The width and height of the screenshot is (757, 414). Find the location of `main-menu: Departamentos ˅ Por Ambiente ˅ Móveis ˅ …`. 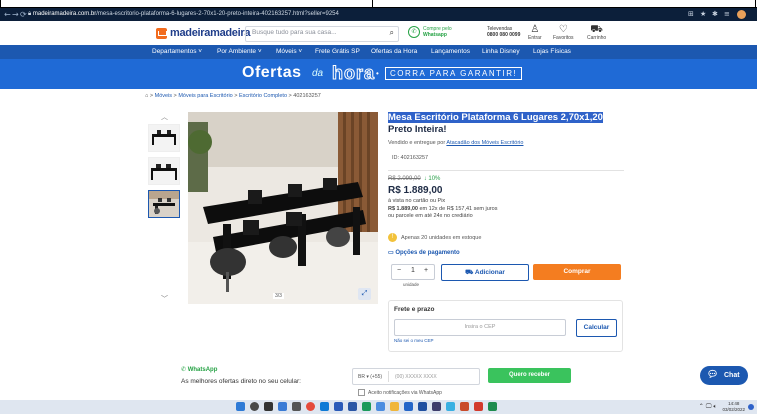

main-menu: Departamentos ˅ Por Ambiente ˅ Móveis ˅ … is located at coordinates (378, 52).